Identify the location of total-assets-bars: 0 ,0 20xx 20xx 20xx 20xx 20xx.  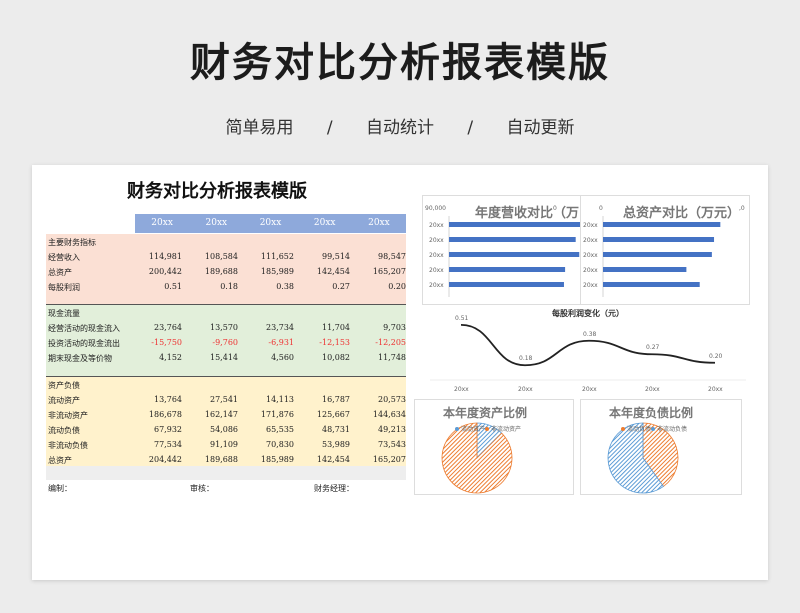
(664, 251).